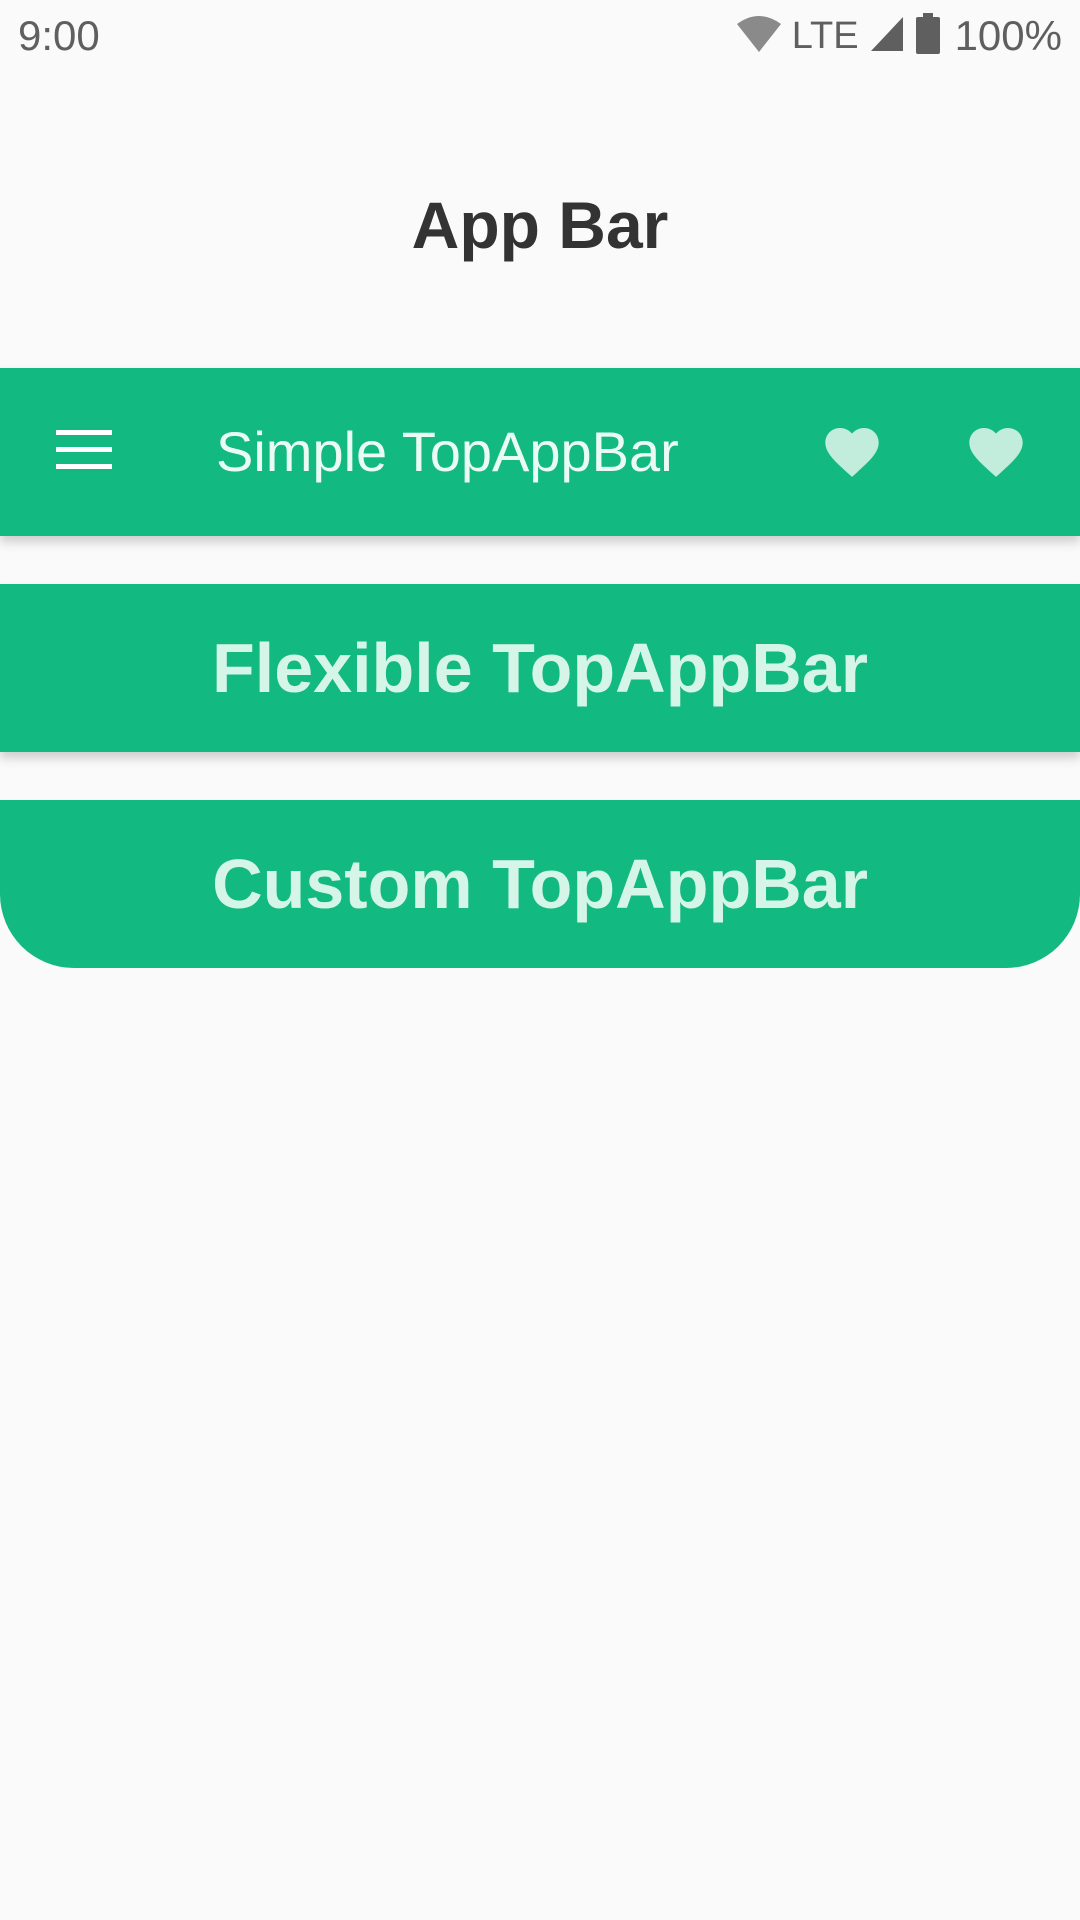 The width and height of the screenshot is (1080, 1920). What do you see at coordinates (447, 451) in the screenshot?
I see `simple-bar-title: Simple TopAppBar` at bounding box center [447, 451].